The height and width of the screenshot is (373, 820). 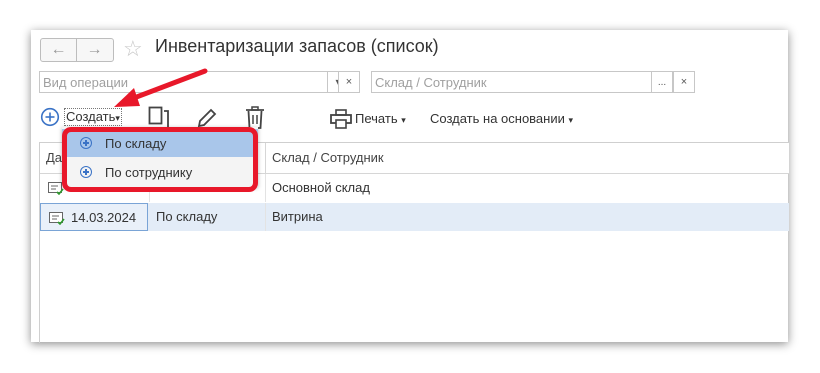 What do you see at coordinates (104, 217) in the screenshot?
I see `date-text: 14.03.2024` at bounding box center [104, 217].